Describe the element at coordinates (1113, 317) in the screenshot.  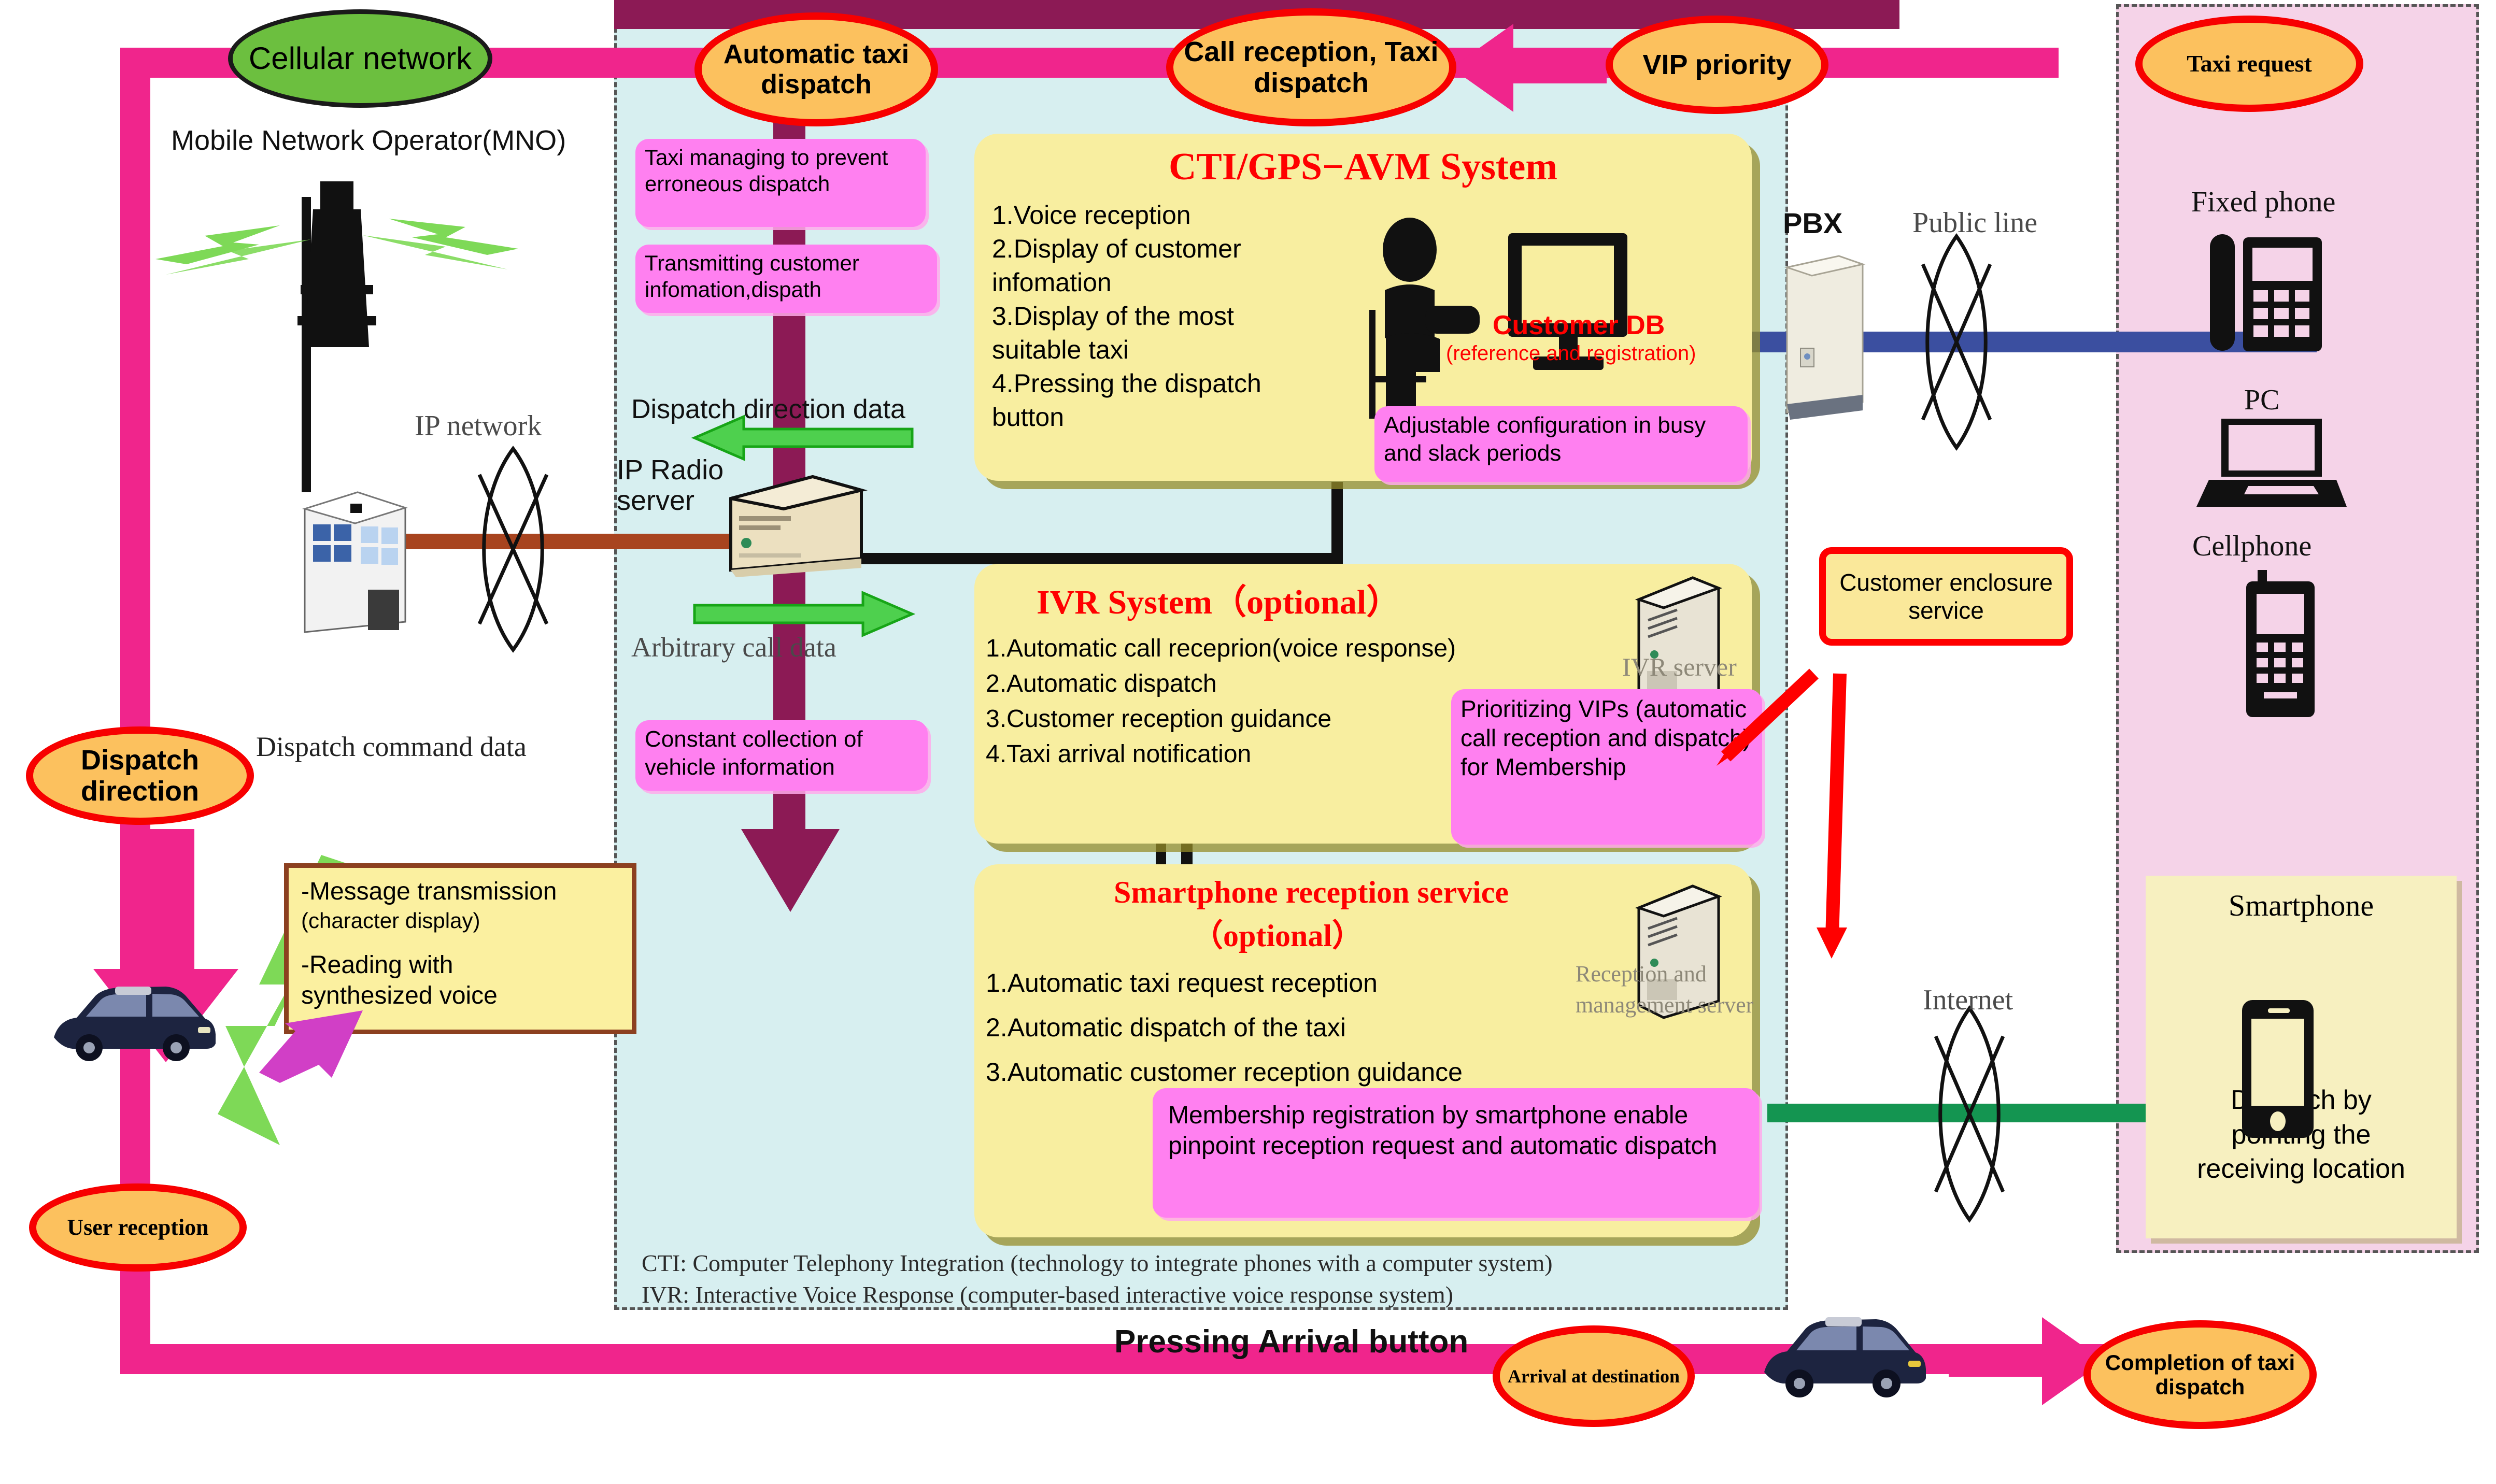
I see `cti-item-3: 3.Display of the most` at that location.